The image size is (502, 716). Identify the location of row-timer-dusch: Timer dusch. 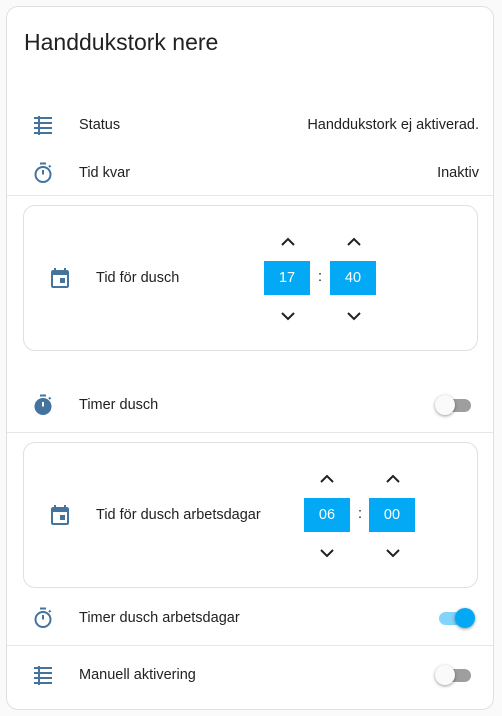
(250, 405).